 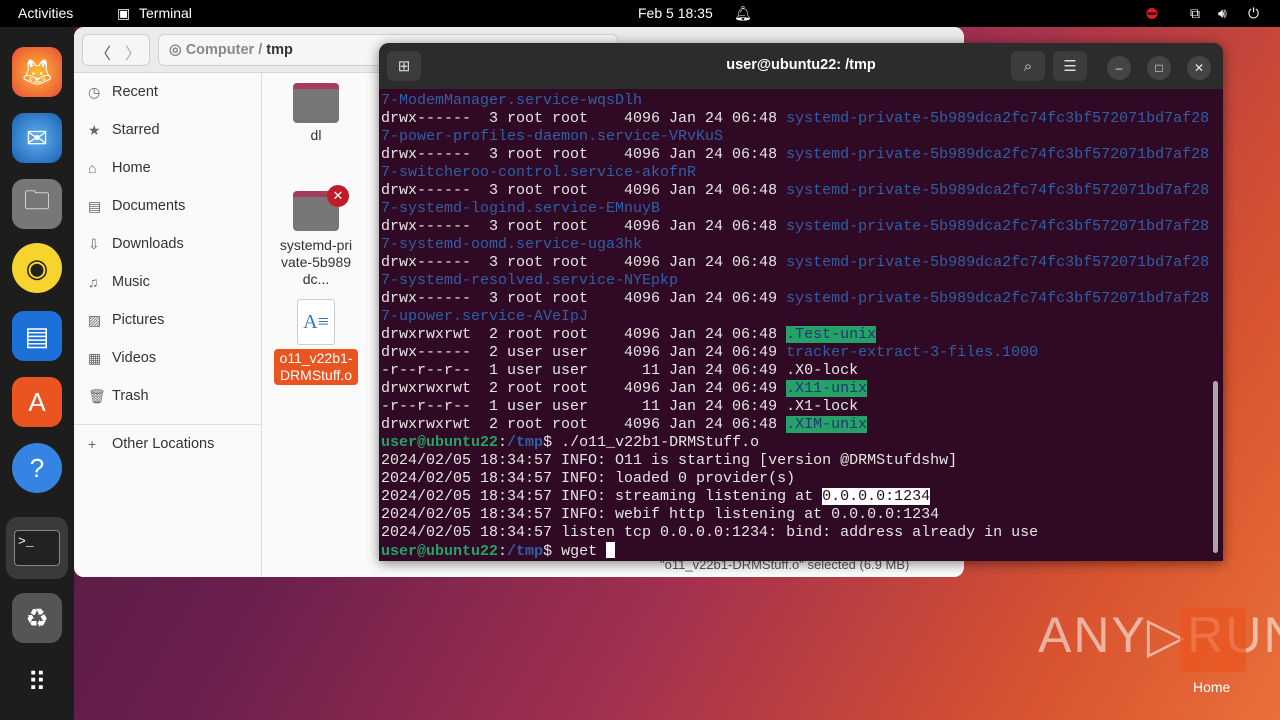 What do you see at coordinates (131, 168) in the screenshot?
I see `sidebar-item-label: Home` at bounding box center [131, 168].